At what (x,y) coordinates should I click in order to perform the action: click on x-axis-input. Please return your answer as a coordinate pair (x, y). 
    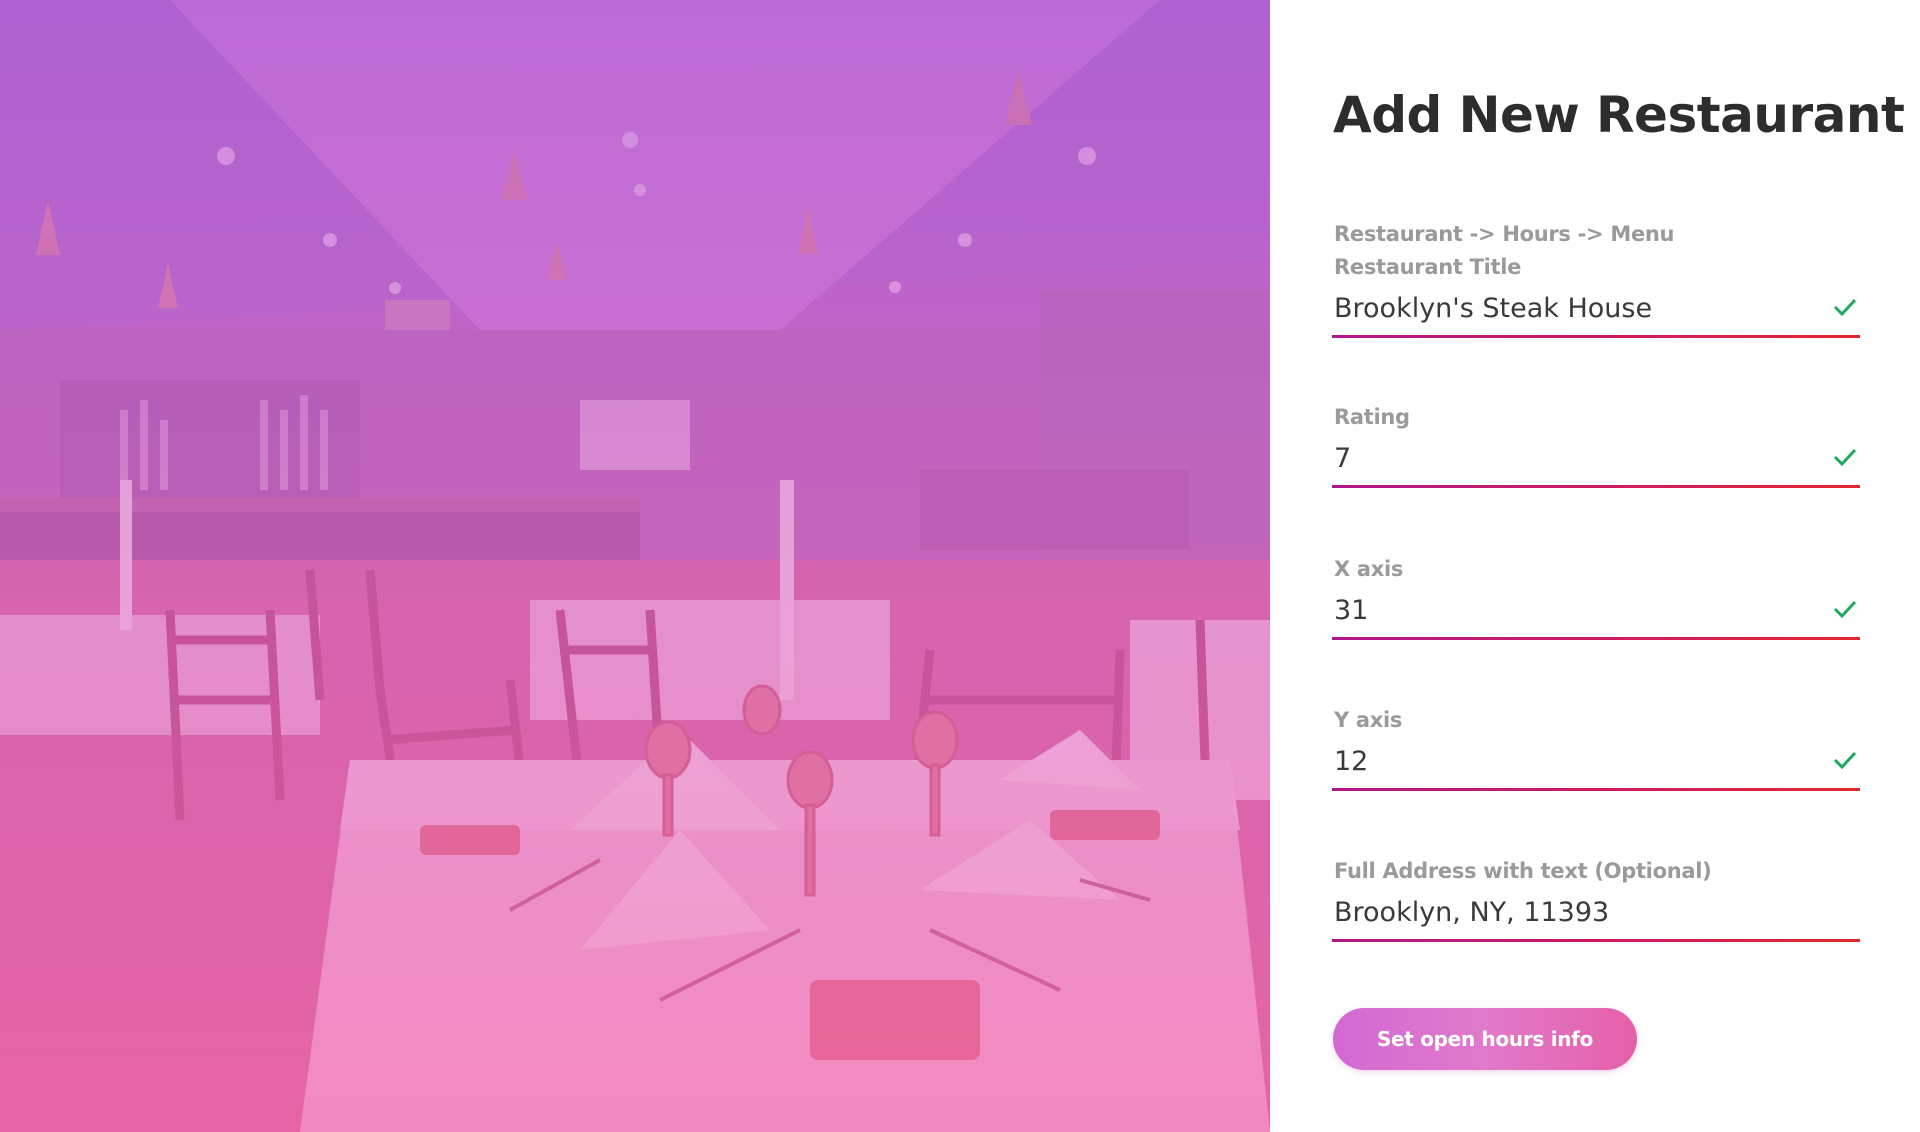
    Looking at the image, I should click on (1569, 610).